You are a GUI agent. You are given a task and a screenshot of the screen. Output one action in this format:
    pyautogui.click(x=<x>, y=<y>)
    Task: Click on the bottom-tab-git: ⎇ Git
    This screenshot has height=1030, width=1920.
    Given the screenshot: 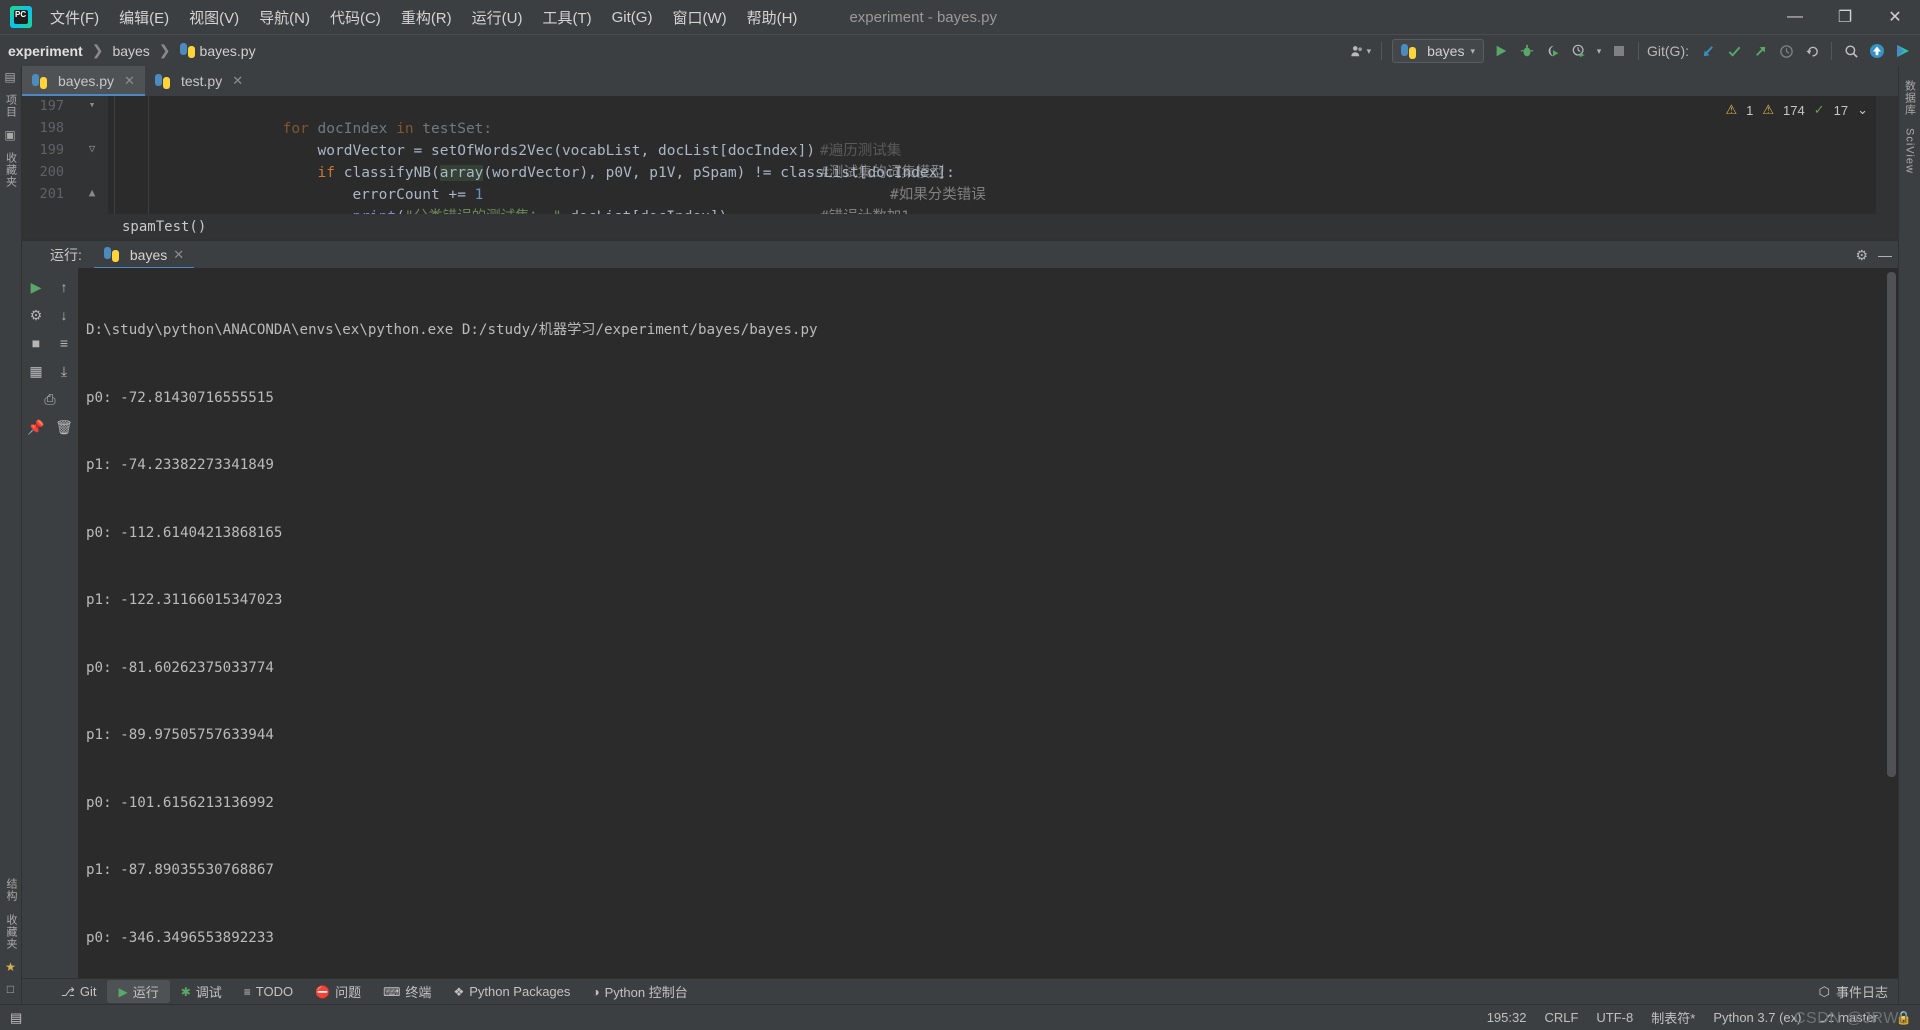 What is the action you would take?
    pyautogui.click(x=78, y=991)
    